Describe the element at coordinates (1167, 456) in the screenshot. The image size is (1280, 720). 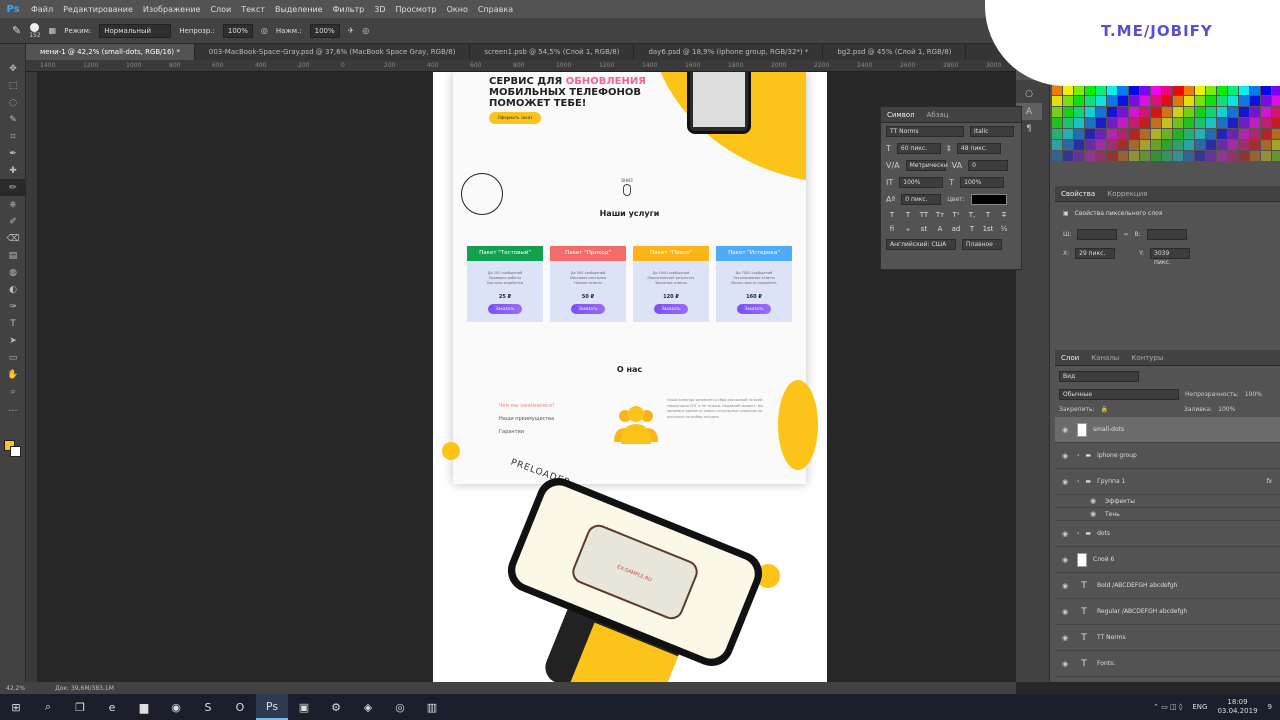
I see `layer-row: ◉ › ▬ iphone group` at that location.